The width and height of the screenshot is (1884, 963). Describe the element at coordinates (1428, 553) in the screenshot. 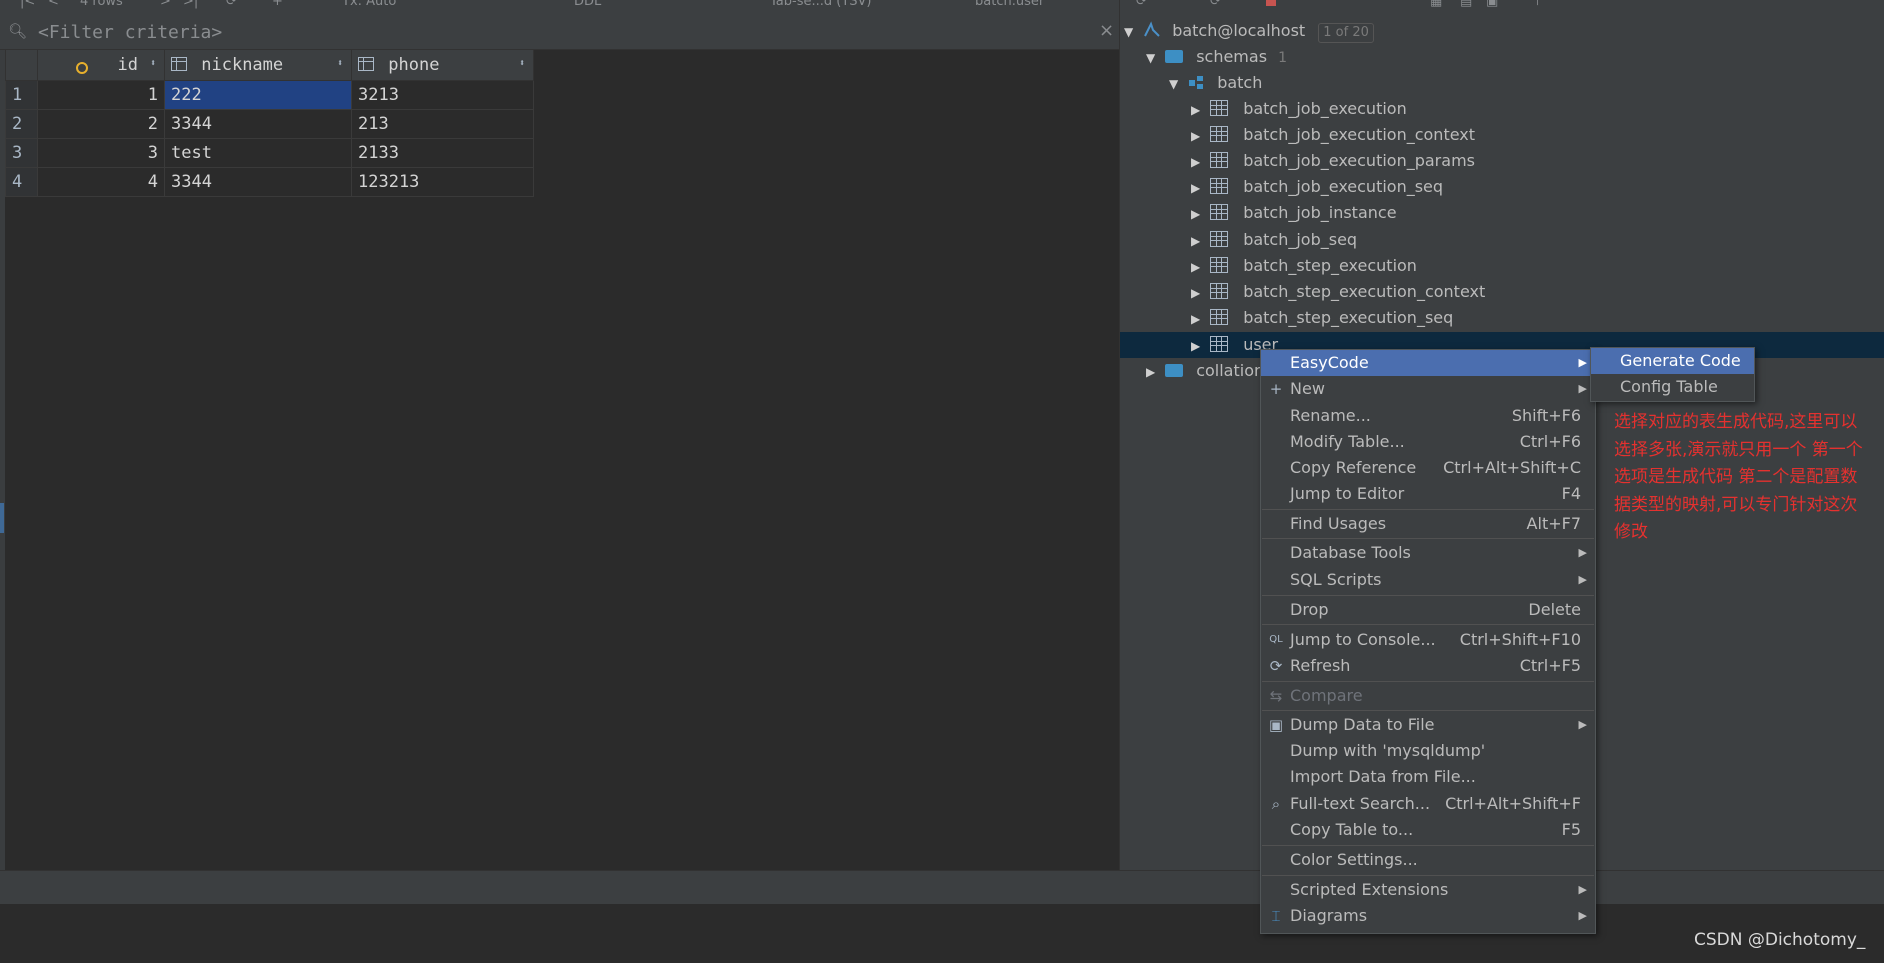

I see `menu-item-database-tools: Database Tools ▶` at that location.